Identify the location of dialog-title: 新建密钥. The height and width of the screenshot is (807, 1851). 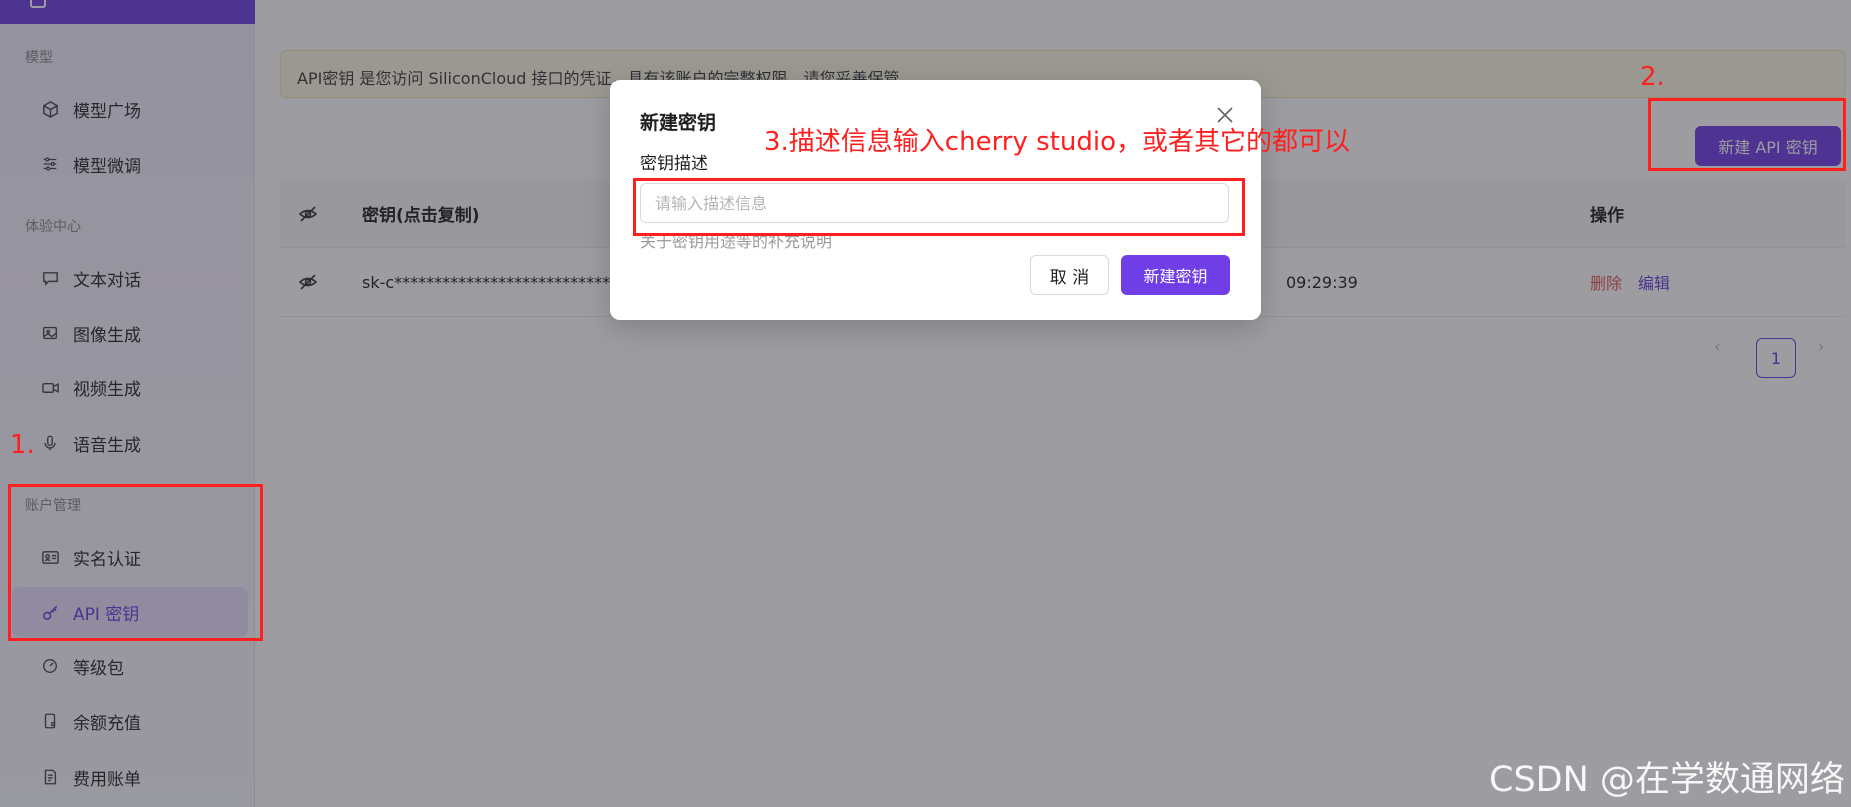
(678, 123).